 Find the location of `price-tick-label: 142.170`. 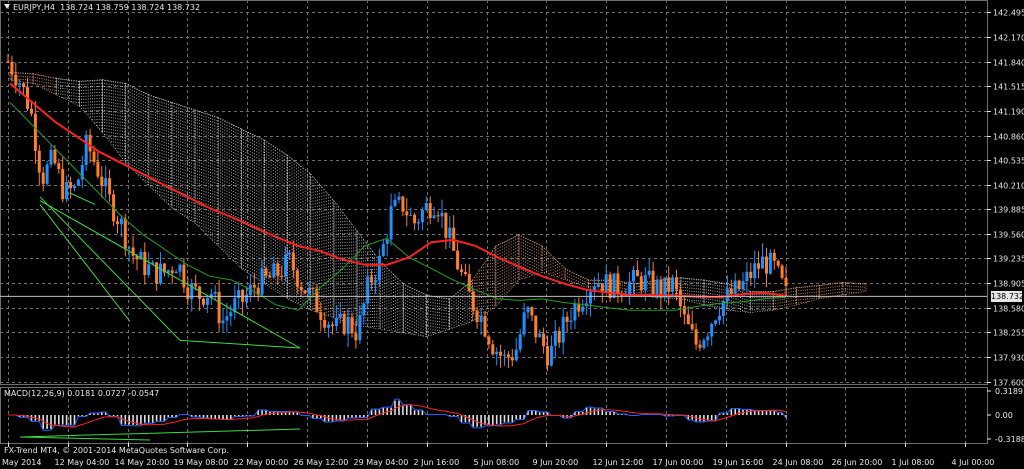

price-tick-label: 142.170 is located at coordinates (1008, 38).